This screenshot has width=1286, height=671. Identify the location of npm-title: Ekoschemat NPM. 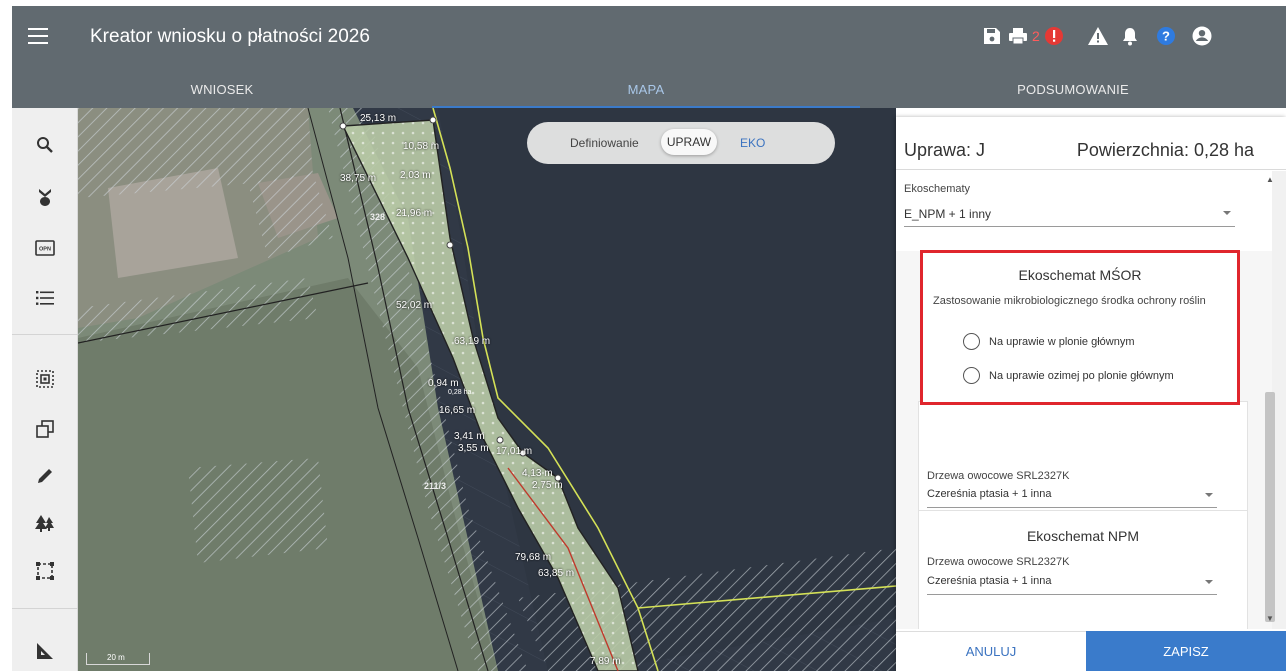
(1083, 536).